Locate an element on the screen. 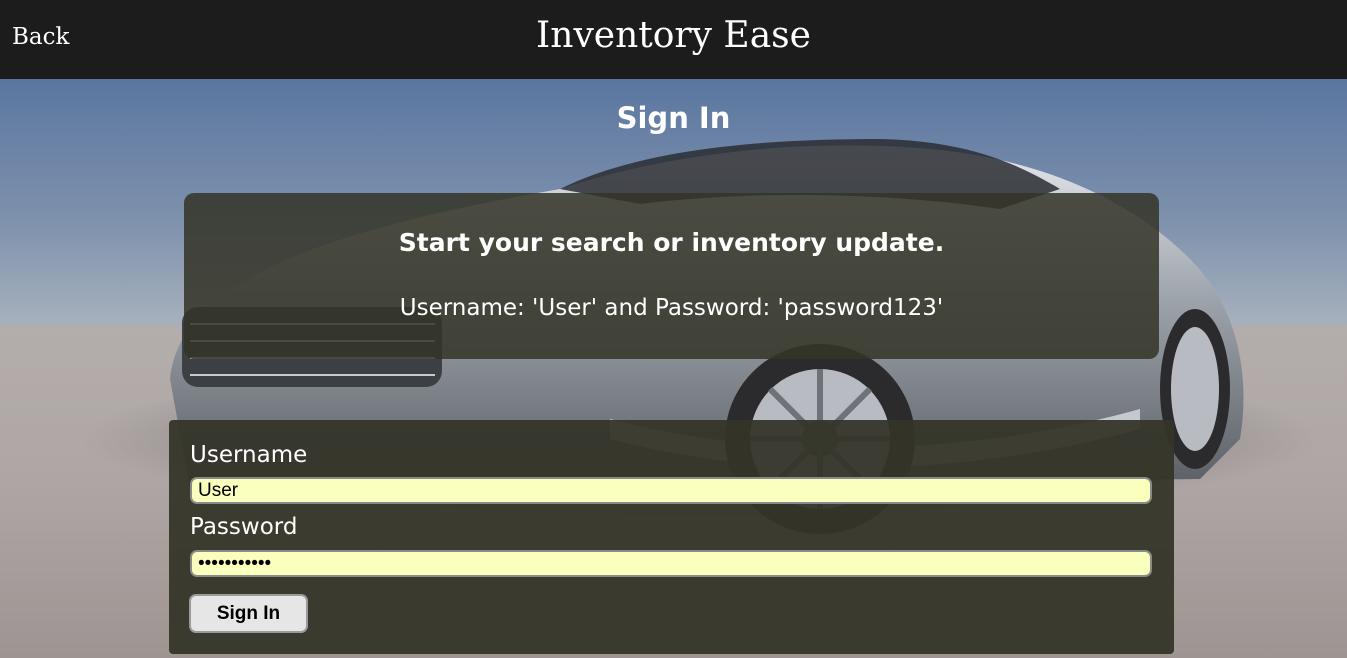 The height and width of the screenshot is (658, 1347). username-label: Username is located at coordinates (249, 455).